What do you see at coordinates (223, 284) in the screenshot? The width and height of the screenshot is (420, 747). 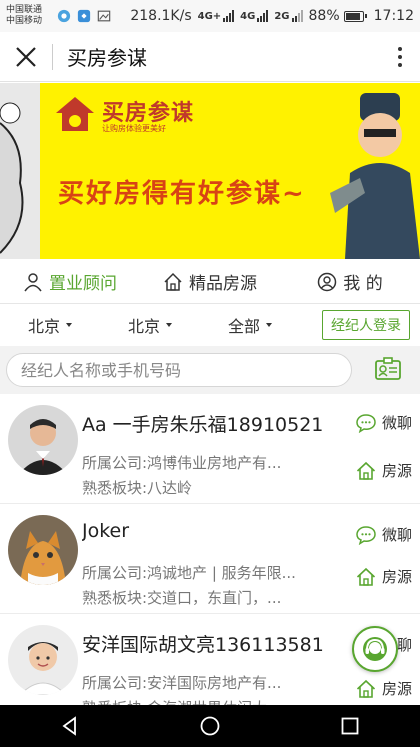 I see `tab-label: 精品房源` at bounding box center [223, 284].